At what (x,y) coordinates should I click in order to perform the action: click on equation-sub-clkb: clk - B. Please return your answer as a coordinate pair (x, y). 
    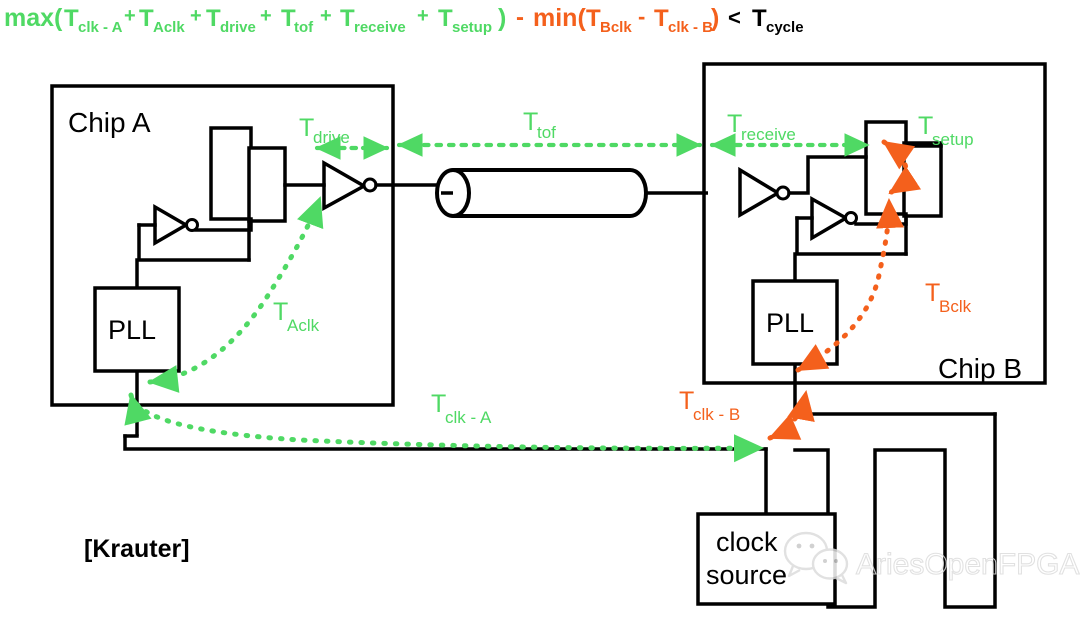
    Looking at the image, I should click on (690, 27).